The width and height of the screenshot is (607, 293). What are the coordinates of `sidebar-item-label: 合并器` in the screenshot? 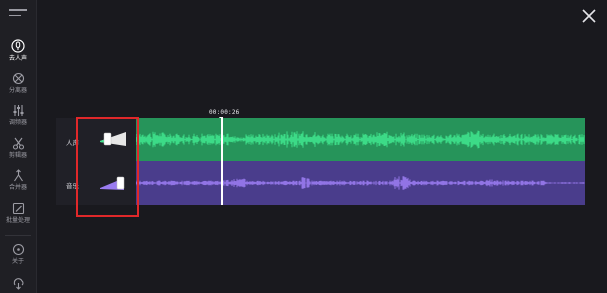 It's located at (17, 187).